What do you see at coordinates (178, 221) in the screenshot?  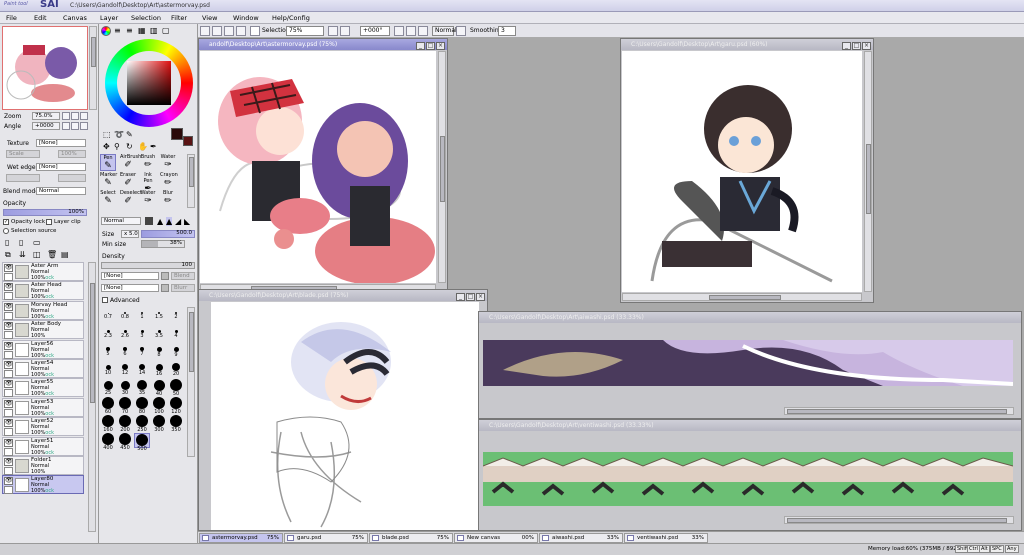 I see `brush-shape-hard-icon: ◢` at bounding box center [178, 221].